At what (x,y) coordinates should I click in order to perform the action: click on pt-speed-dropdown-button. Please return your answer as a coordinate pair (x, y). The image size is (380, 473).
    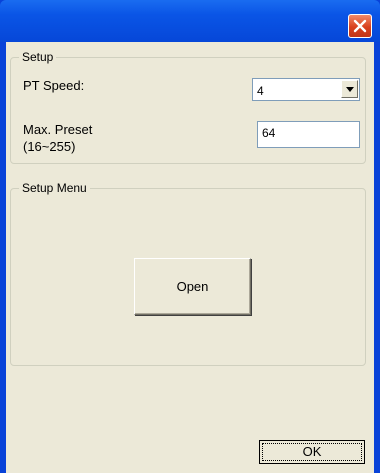
    Looking at the image, I should click on (349, 89).